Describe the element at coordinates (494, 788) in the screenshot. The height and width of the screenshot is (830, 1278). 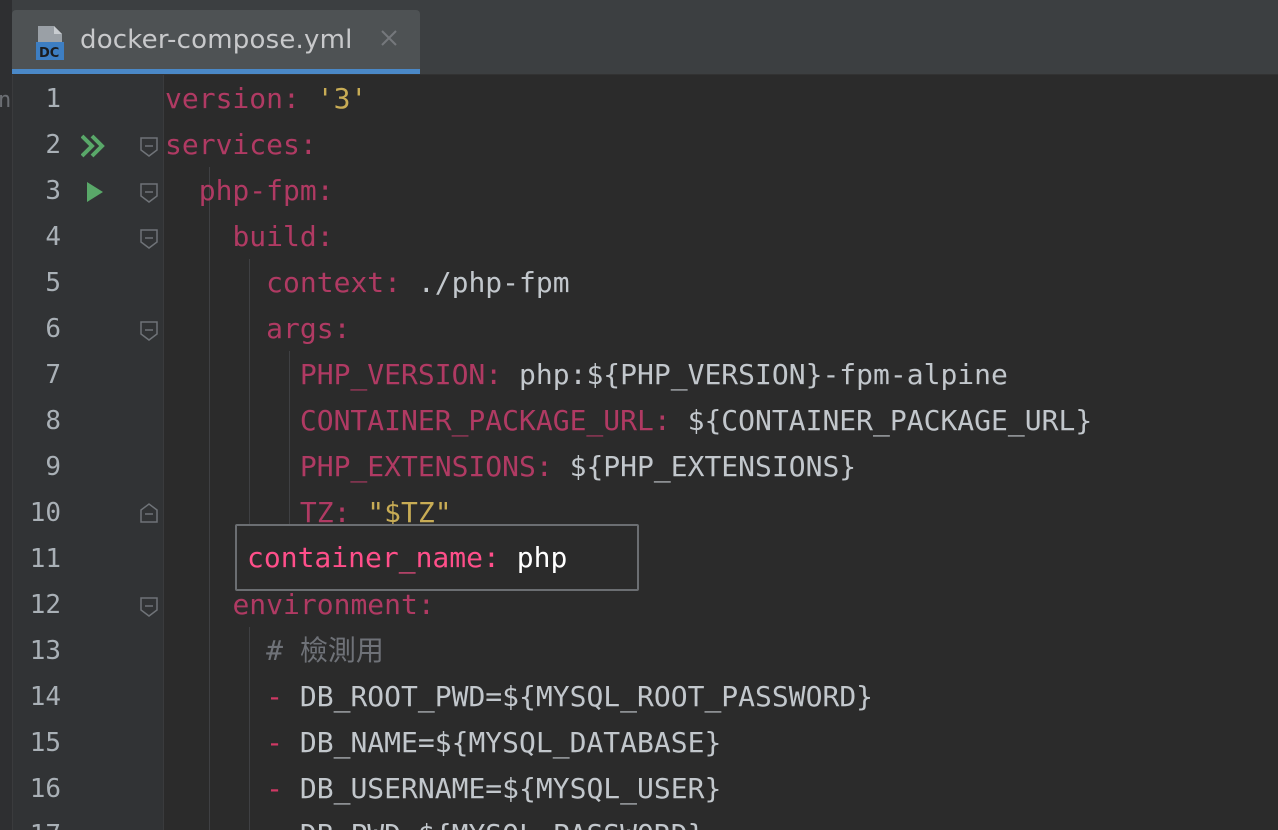
I see `code-line-16: - DB_USERNAME=${MYSQL_USER}` at that location.